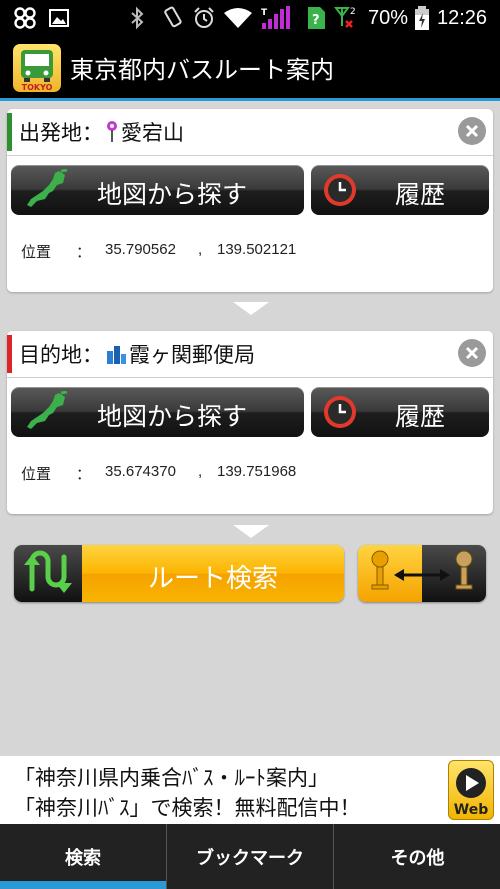  Describe the element at coordinates (37, 68) in the screenshot. I see `app-bus-icon: TOKYO` at that location.